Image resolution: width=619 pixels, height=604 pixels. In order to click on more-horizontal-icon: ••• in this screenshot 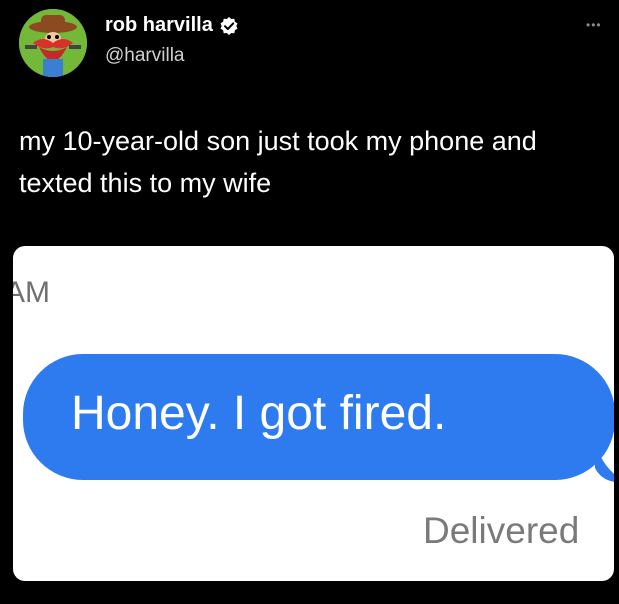, I will do `click(594, 25)`.